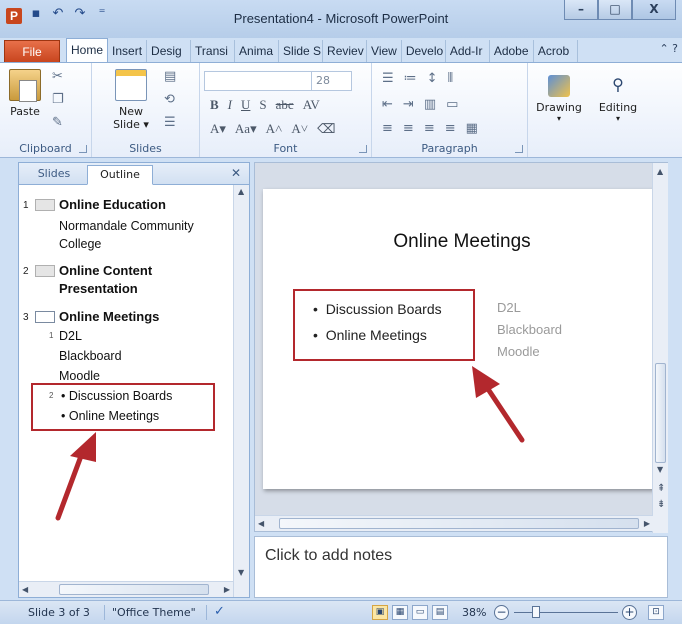 Image resolution: width=682 pixels, height=624 pixels. What do you see at coordinates (257, 51) in the screenshot?
I see `tab-animations: Anima` at bounding box center [257, 51].